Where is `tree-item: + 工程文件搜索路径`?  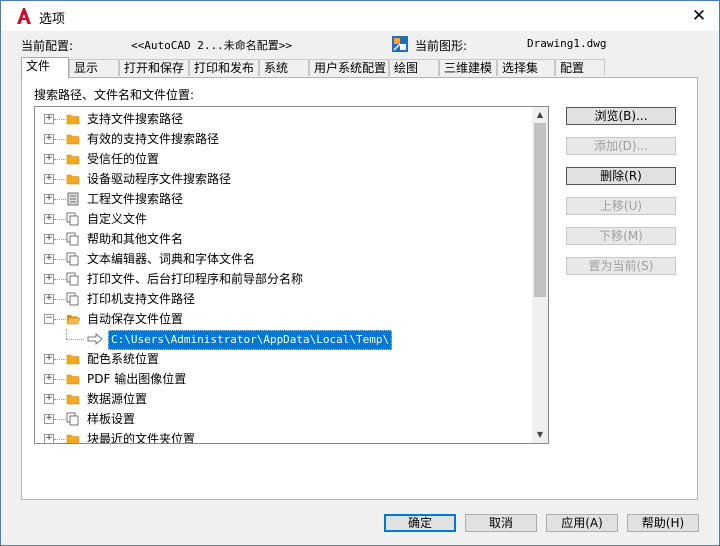 tree-item: + 工程文件搜索路径 is located at coordinates (283, 199).